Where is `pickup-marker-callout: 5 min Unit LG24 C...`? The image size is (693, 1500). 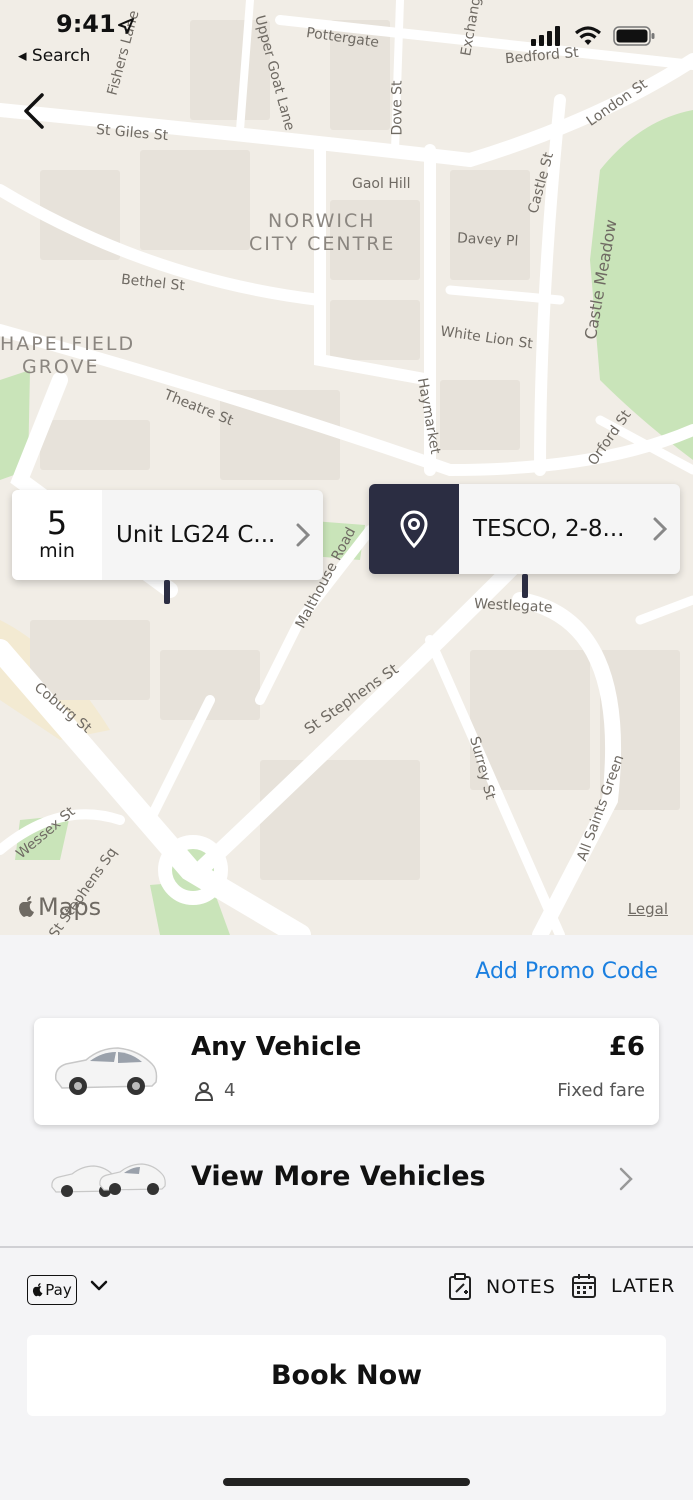 pickup-marker-callout: 5 min Unit LG24 C... is located at coordinates (167, 535).